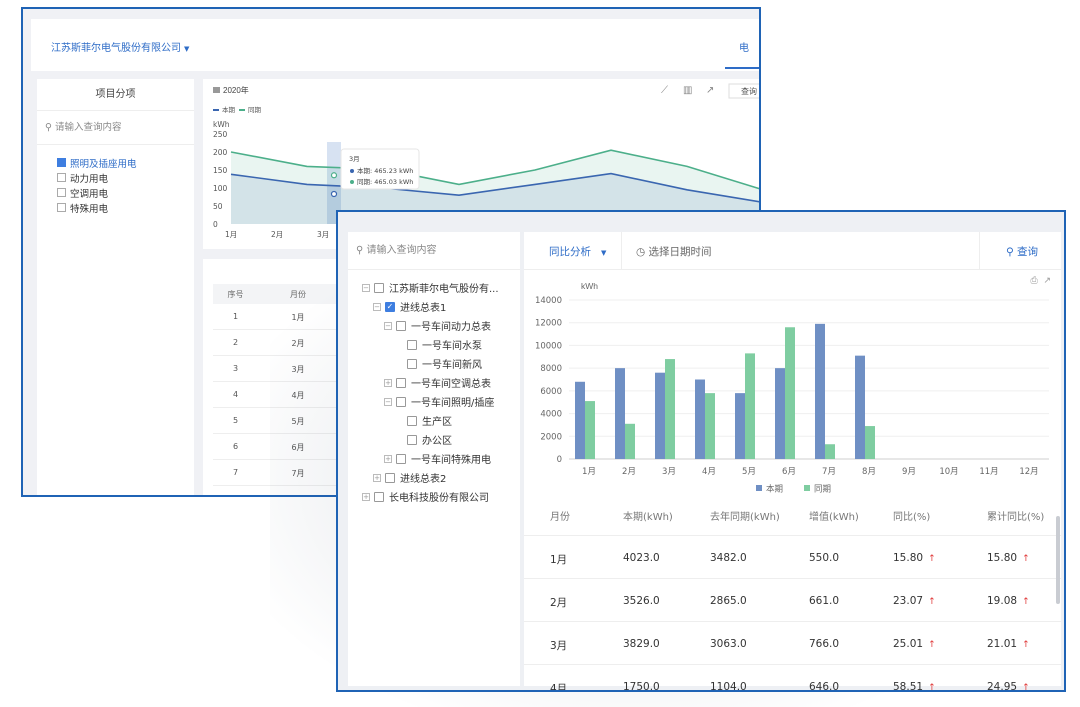  I want to click on tree-node: 特殊用电, so click(125, 207).